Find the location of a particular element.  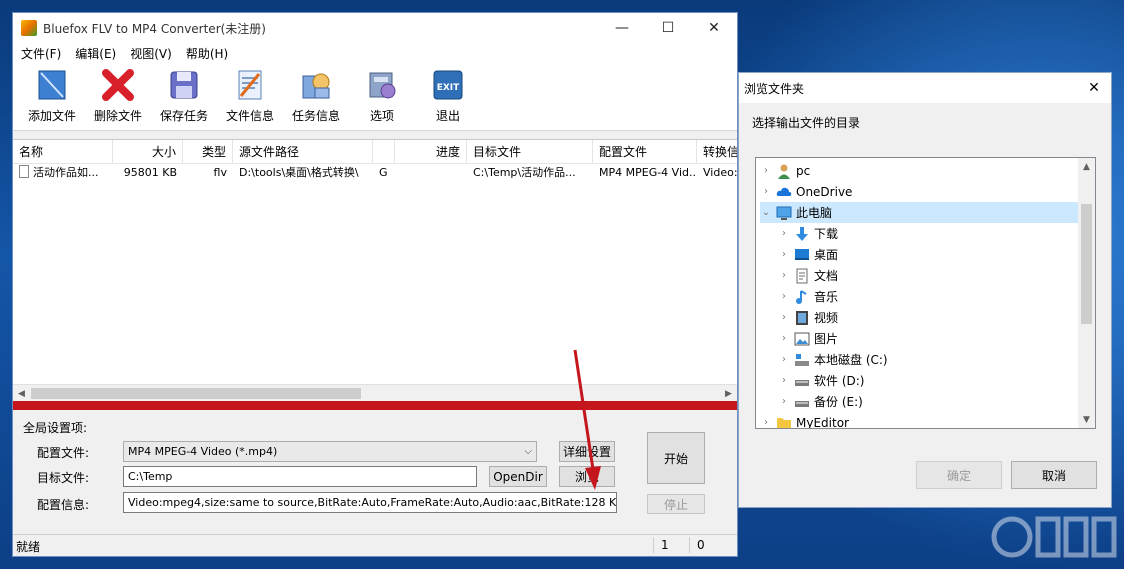

dialog-prompt: 选择输出文件的目录 is located at coordinates (806, 123).